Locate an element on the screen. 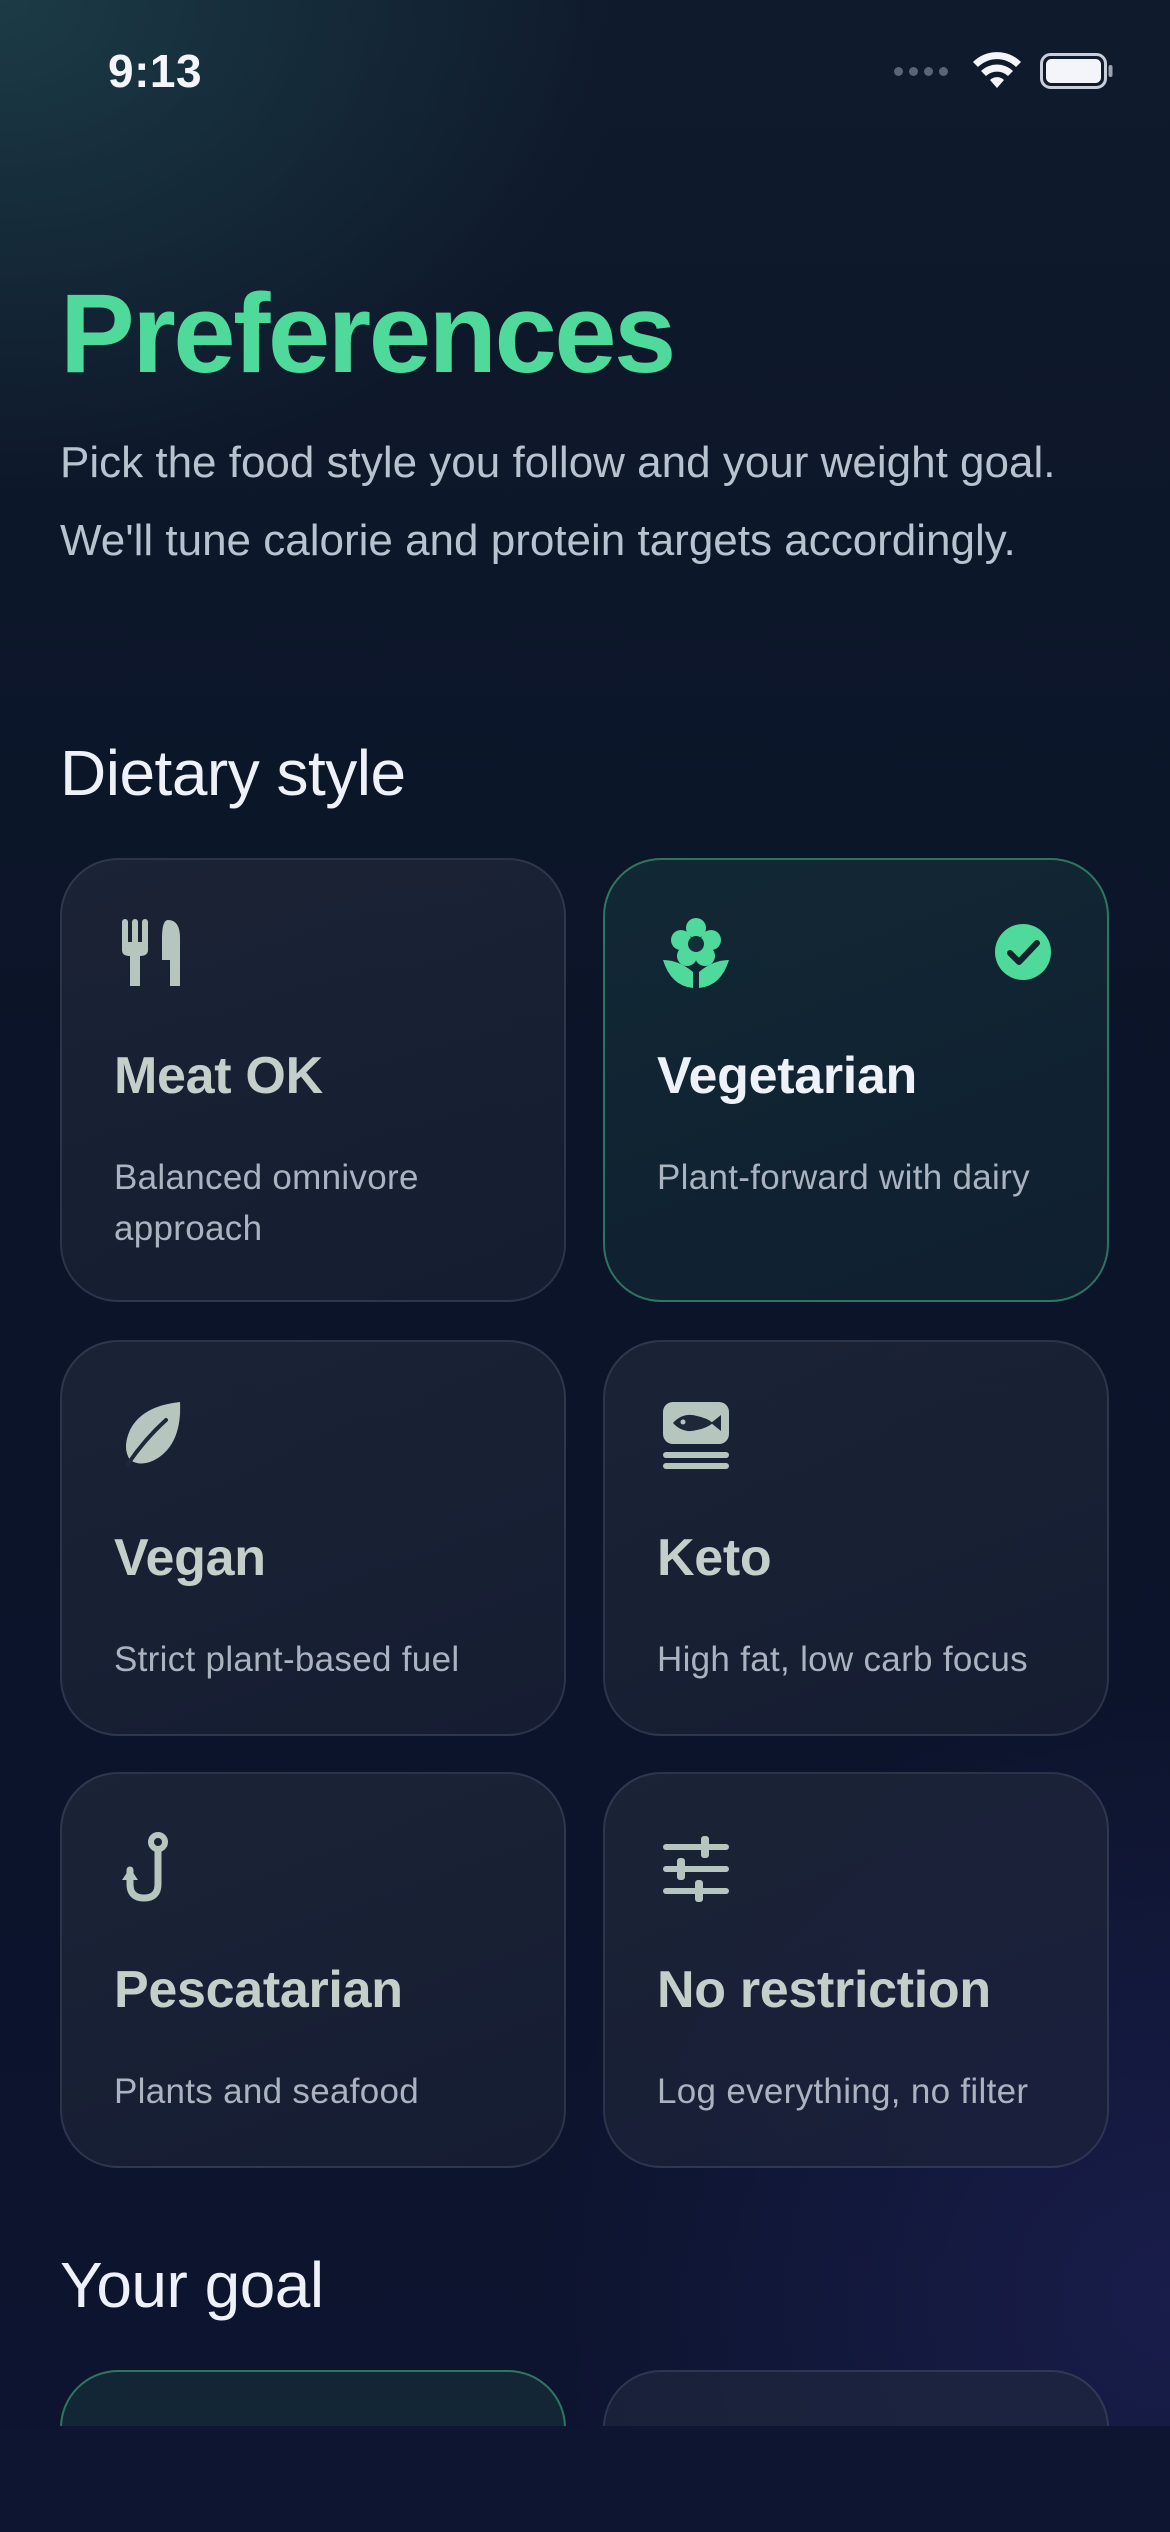 The height and width of the screenshot is (2532, 1170). diet-option-title: No restriction is located at coordinates (824, 1990).